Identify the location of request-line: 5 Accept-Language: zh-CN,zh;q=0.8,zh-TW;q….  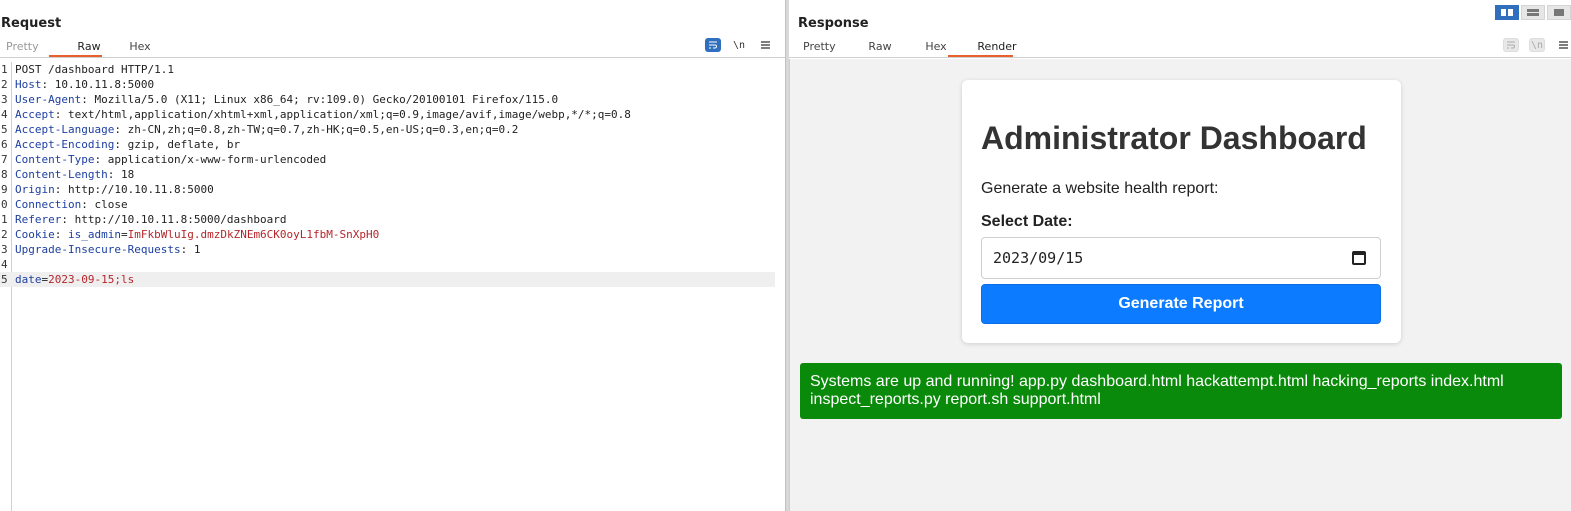
(387, 129).